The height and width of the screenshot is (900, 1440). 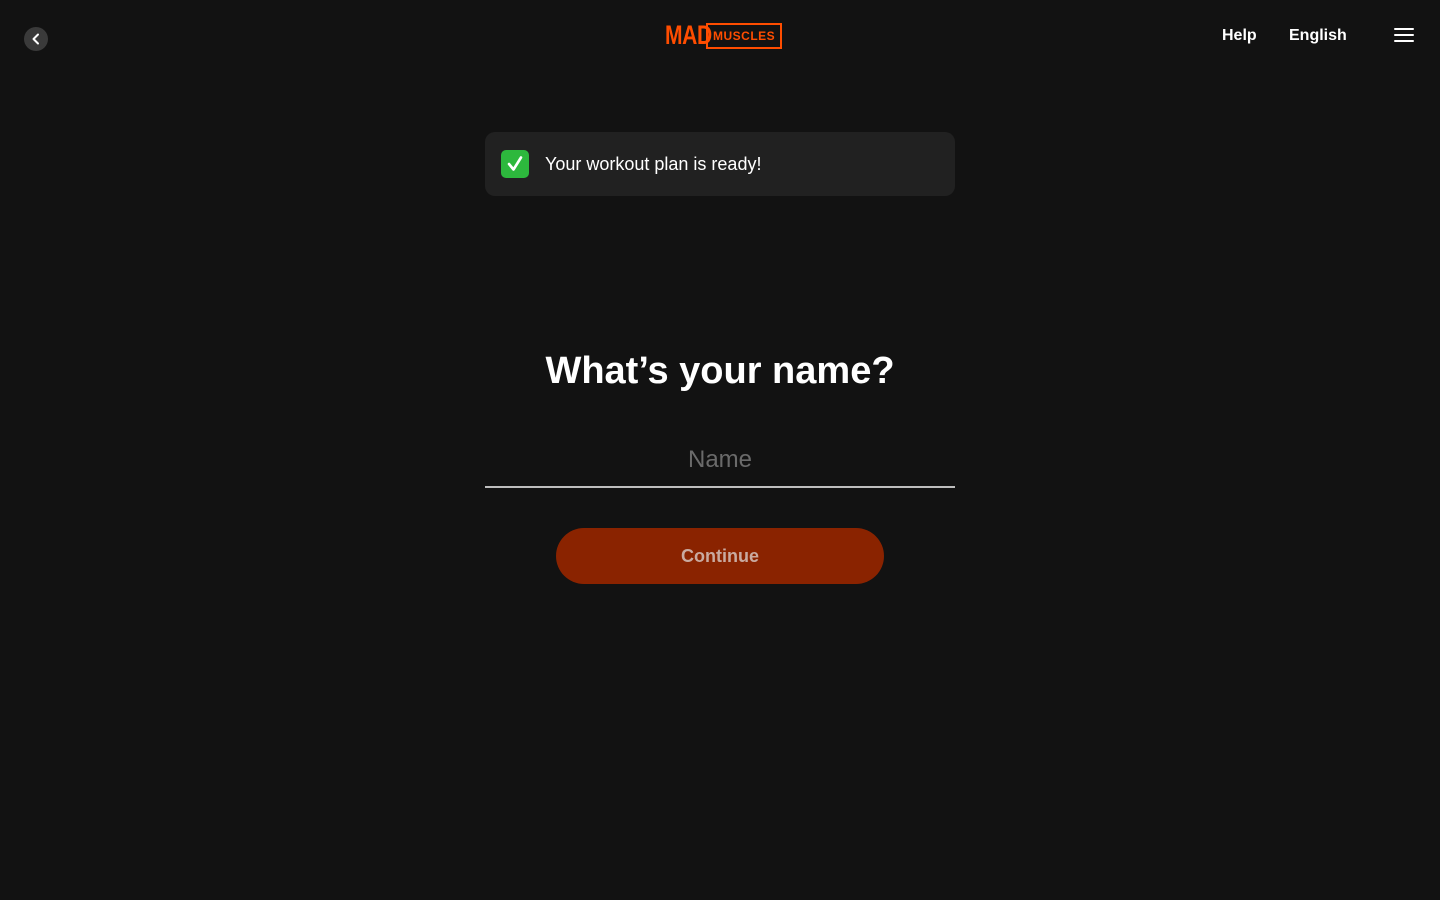 I want to click on language-selector: English, so click(x=1318, y=36).